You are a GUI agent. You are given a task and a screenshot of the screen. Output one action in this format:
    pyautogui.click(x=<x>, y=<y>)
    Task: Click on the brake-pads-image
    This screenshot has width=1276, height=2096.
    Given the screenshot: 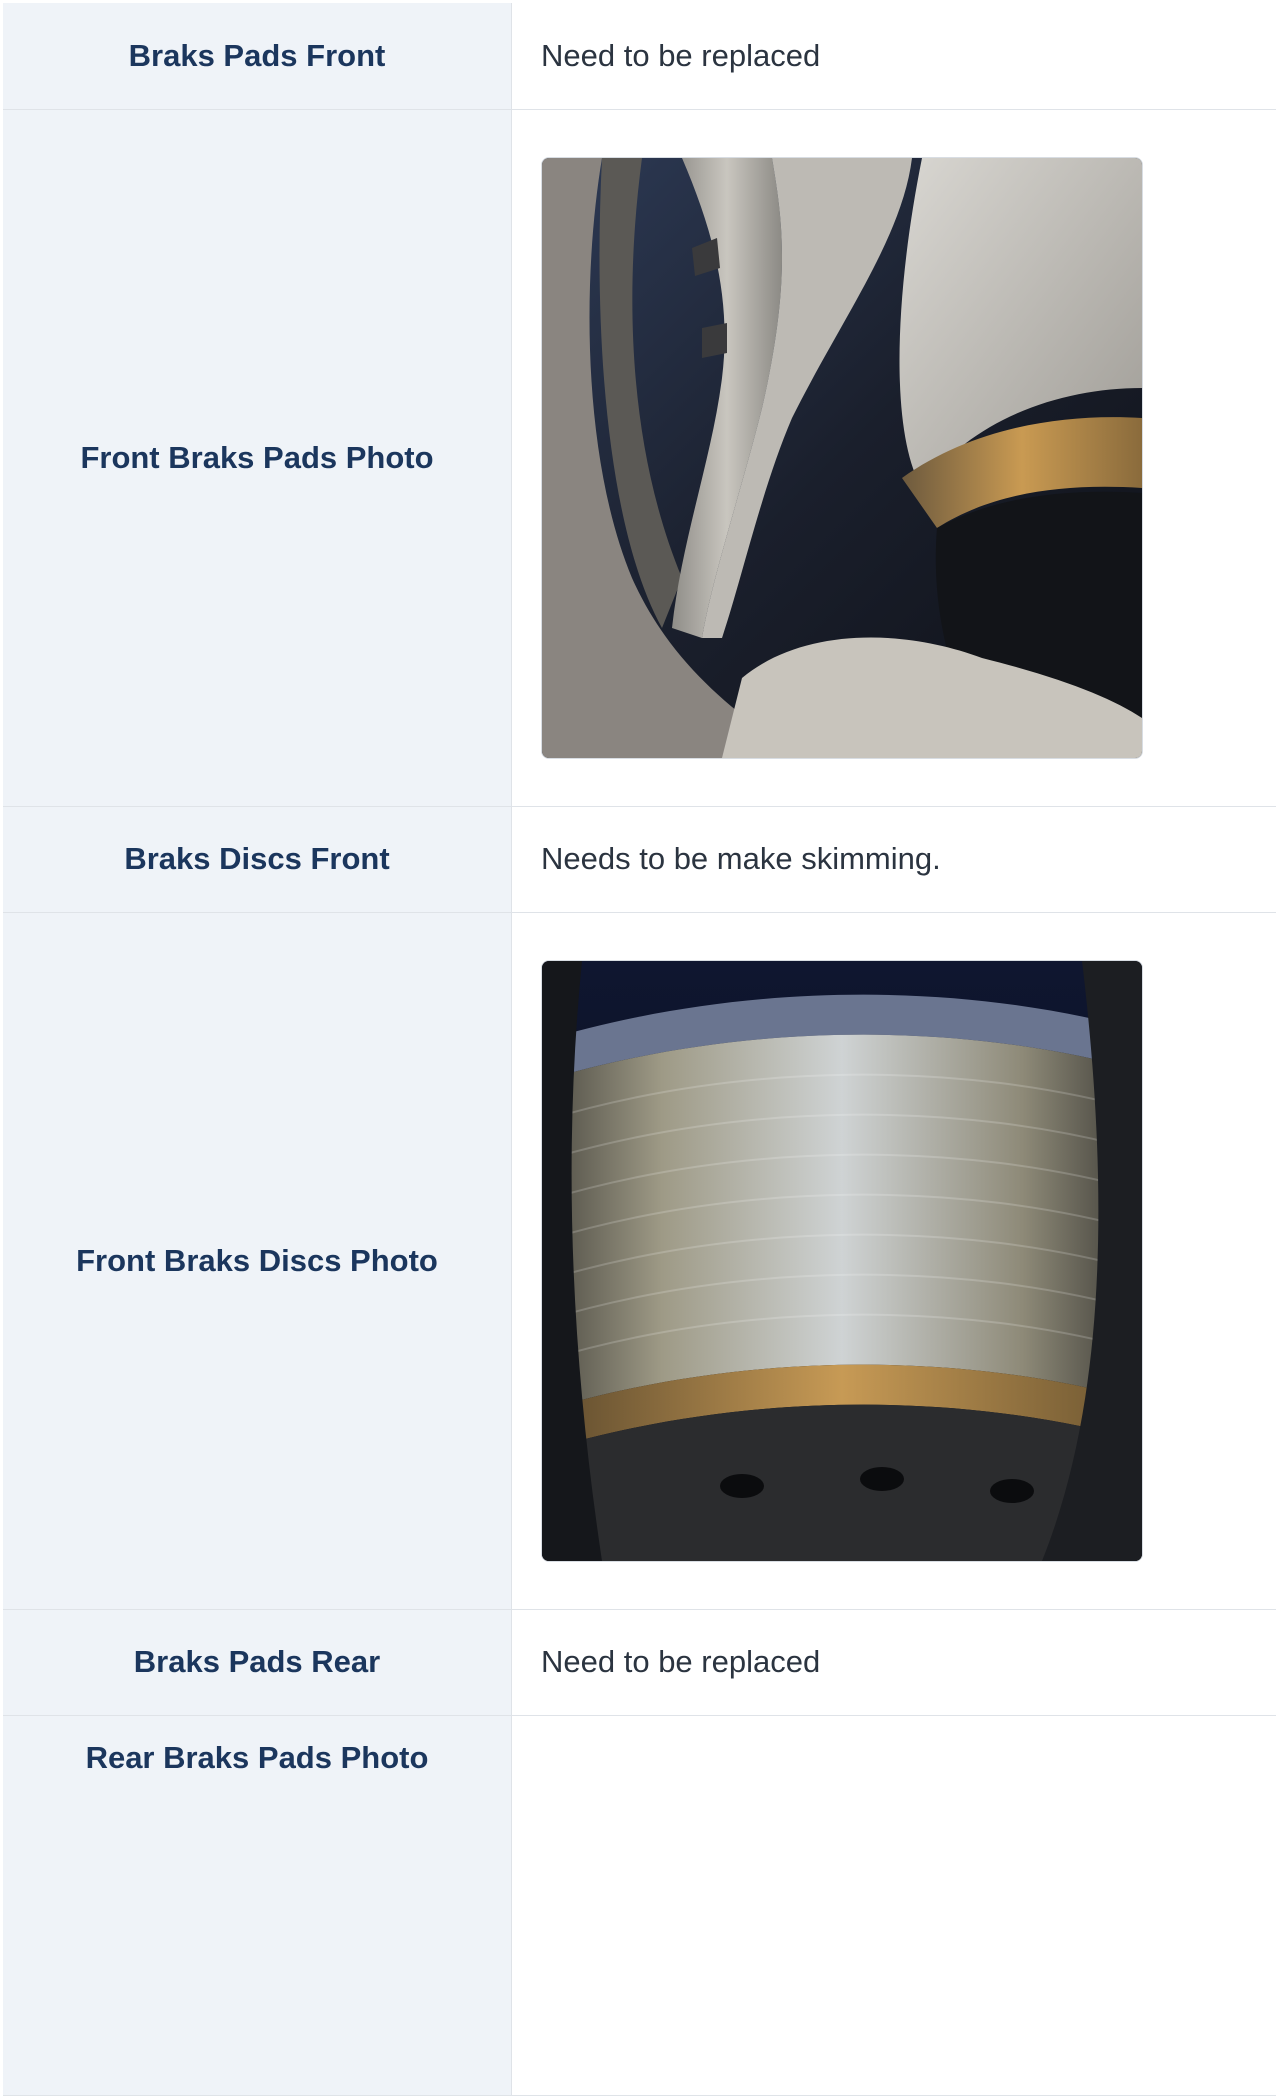 What is the action you would take?
    pyautogui.click(x=842, y=458)
    